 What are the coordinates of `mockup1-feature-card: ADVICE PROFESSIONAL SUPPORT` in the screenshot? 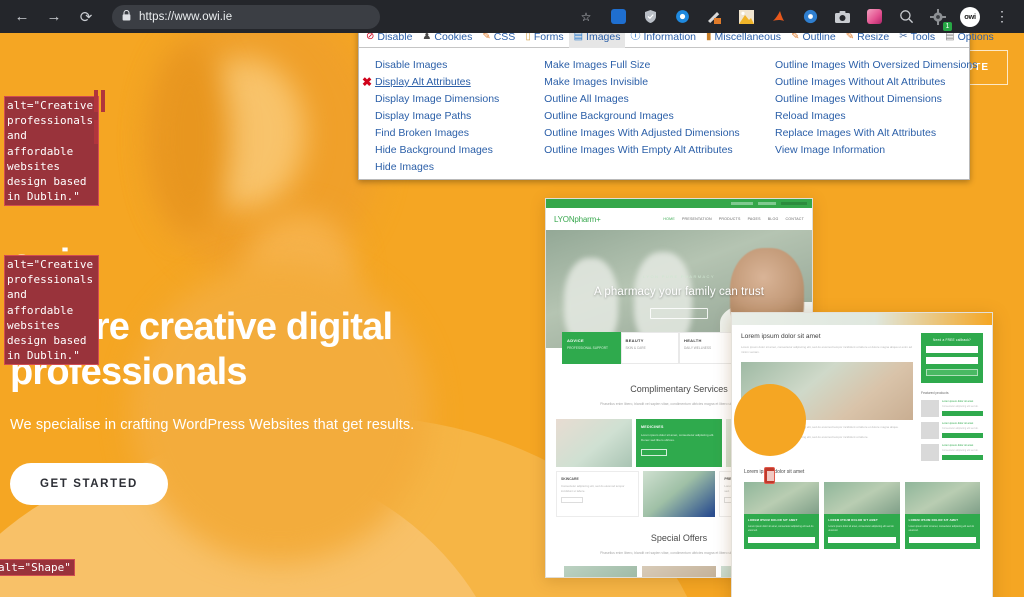 It's located at (591, 348).